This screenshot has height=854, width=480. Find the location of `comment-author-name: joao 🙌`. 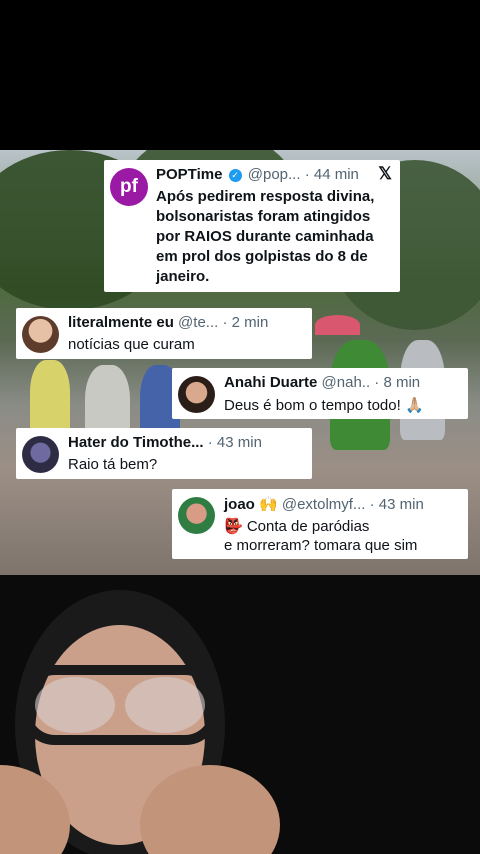

comment-author-name: joao 🙌 is located at coordinates (251, 504).